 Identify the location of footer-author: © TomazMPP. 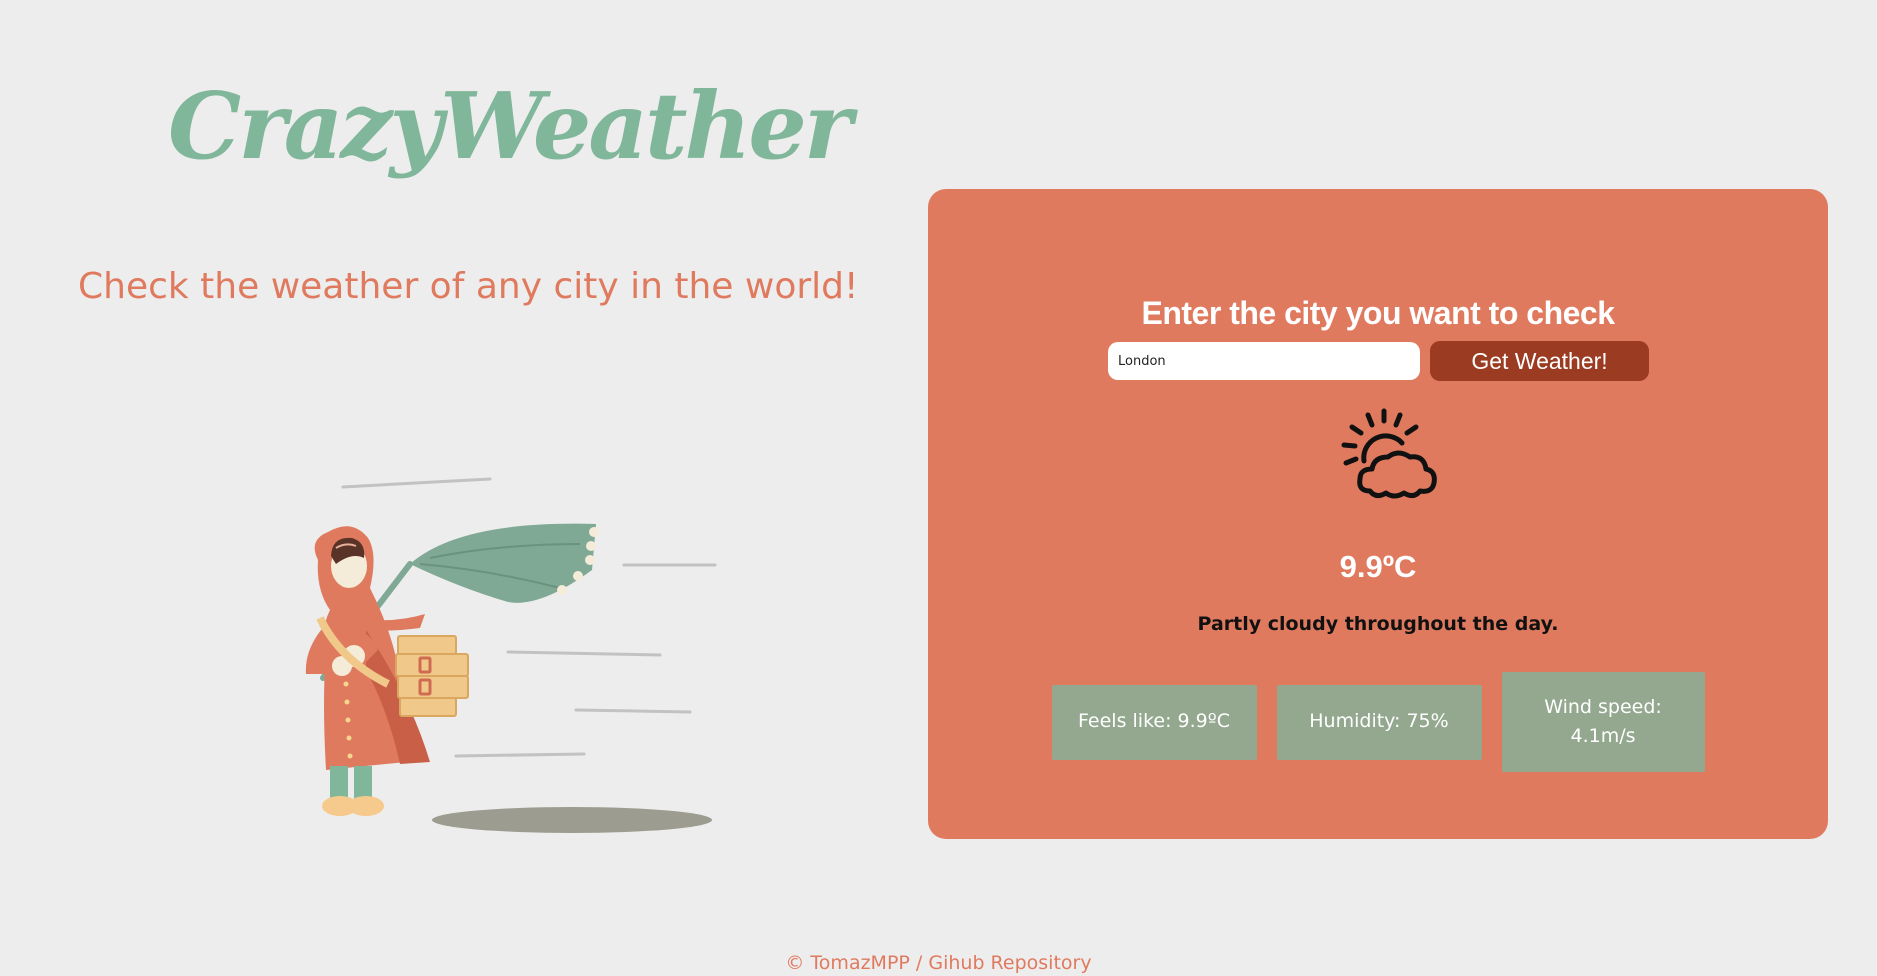
(847, 963).